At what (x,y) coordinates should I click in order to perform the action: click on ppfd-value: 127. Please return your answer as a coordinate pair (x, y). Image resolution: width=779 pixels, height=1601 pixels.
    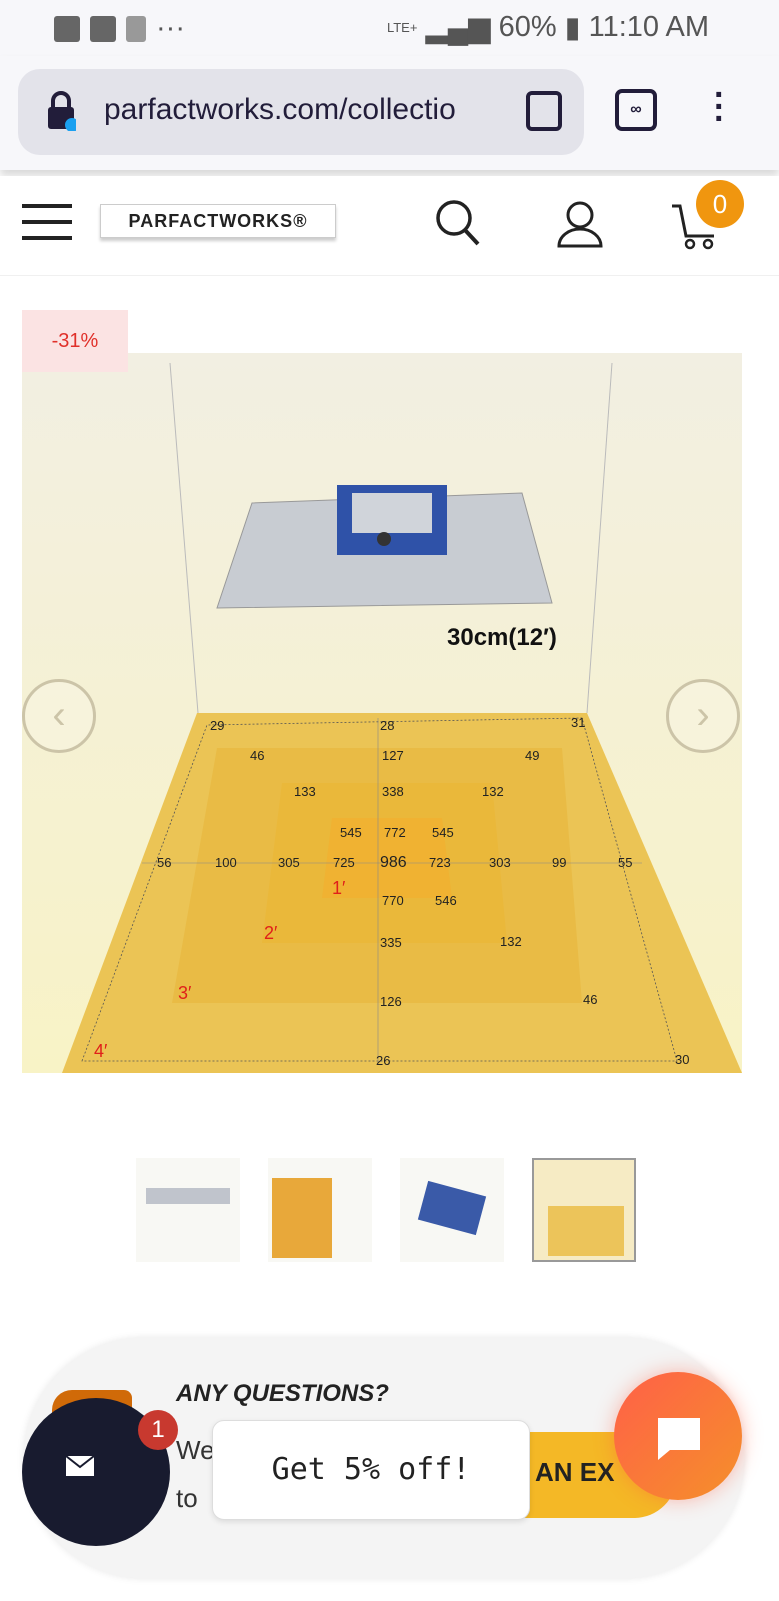
    Looking at the image, I should click on (393, 755).